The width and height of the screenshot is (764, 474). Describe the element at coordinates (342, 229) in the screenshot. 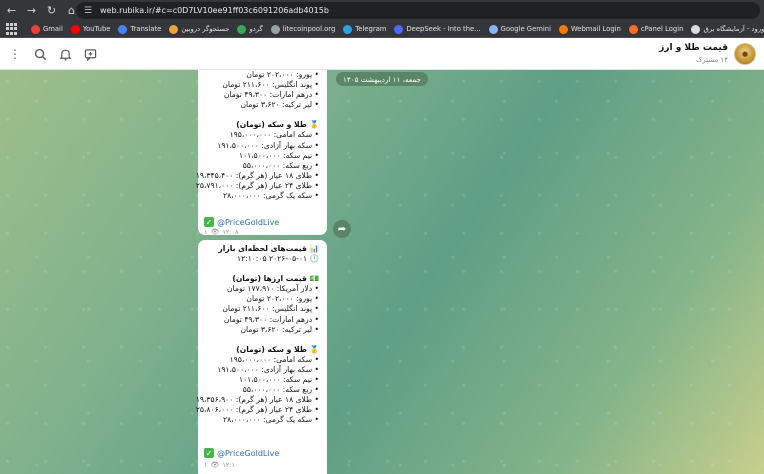

I see `forward-icon: ➦` at that location.